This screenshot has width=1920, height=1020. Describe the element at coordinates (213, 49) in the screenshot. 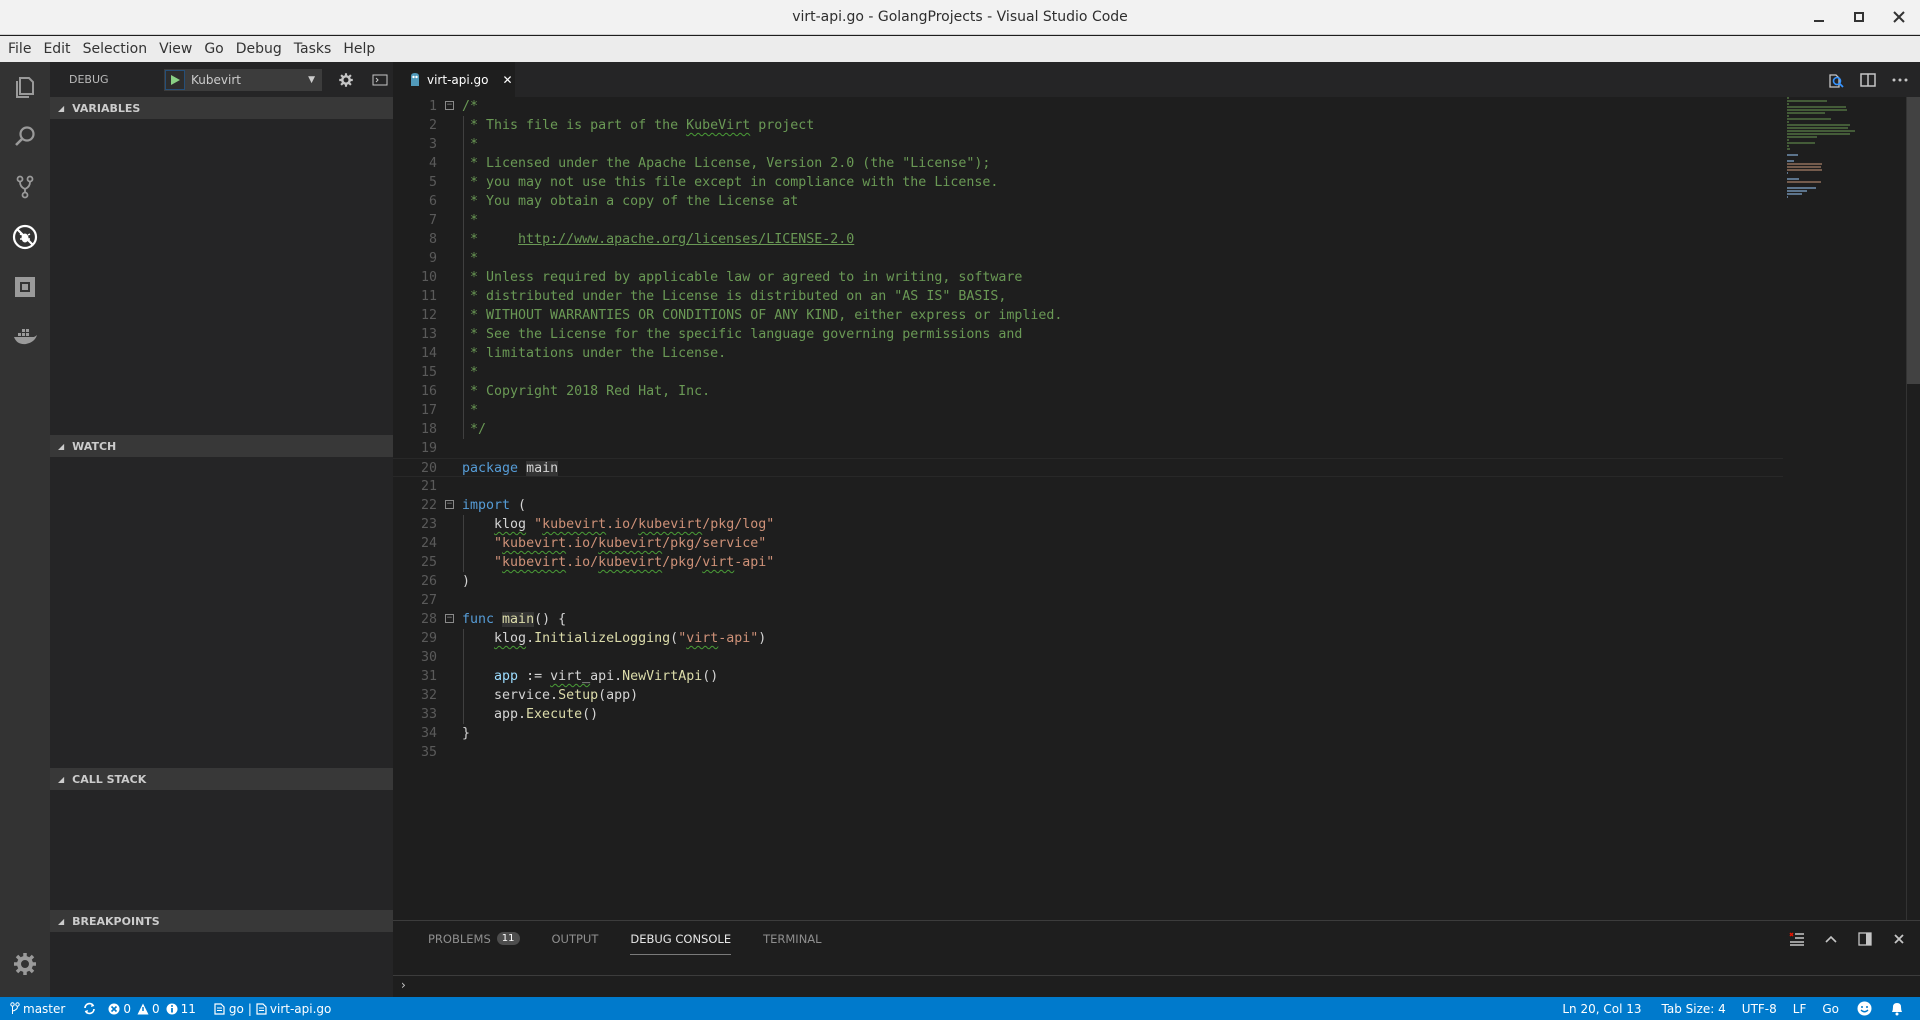

I see `menu-go: Go` at that location.